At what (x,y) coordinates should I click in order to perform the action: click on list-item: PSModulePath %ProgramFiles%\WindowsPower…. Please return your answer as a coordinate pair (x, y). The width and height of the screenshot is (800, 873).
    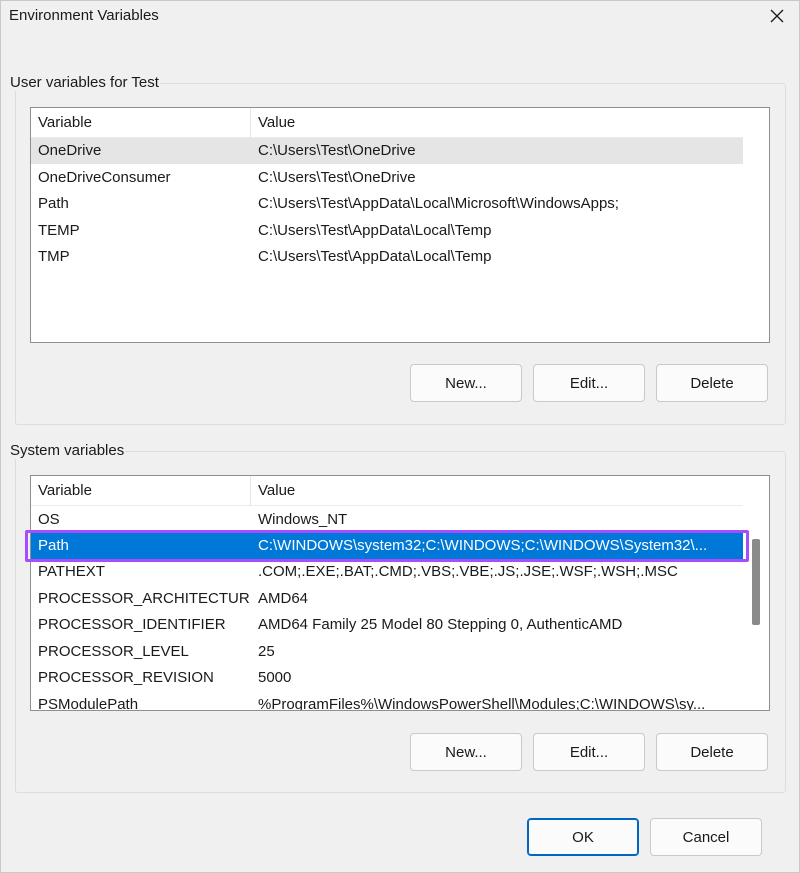
    Looking at the image, I should click on (387, 701).